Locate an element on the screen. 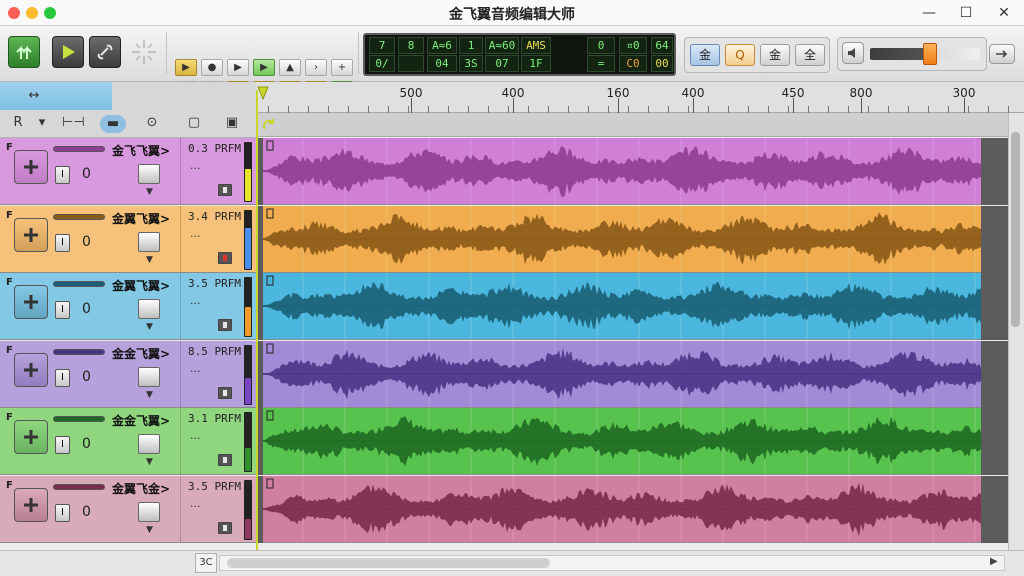  track-tool-2: ⊢⊣ is located at coordinates (73, 122).